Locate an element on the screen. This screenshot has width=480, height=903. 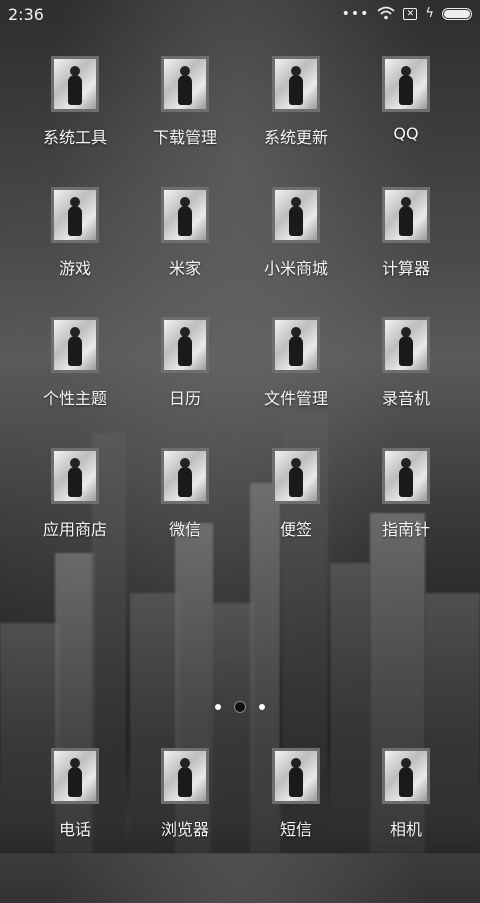
app-label: 系统工具 is located at coordinates (74, 137).